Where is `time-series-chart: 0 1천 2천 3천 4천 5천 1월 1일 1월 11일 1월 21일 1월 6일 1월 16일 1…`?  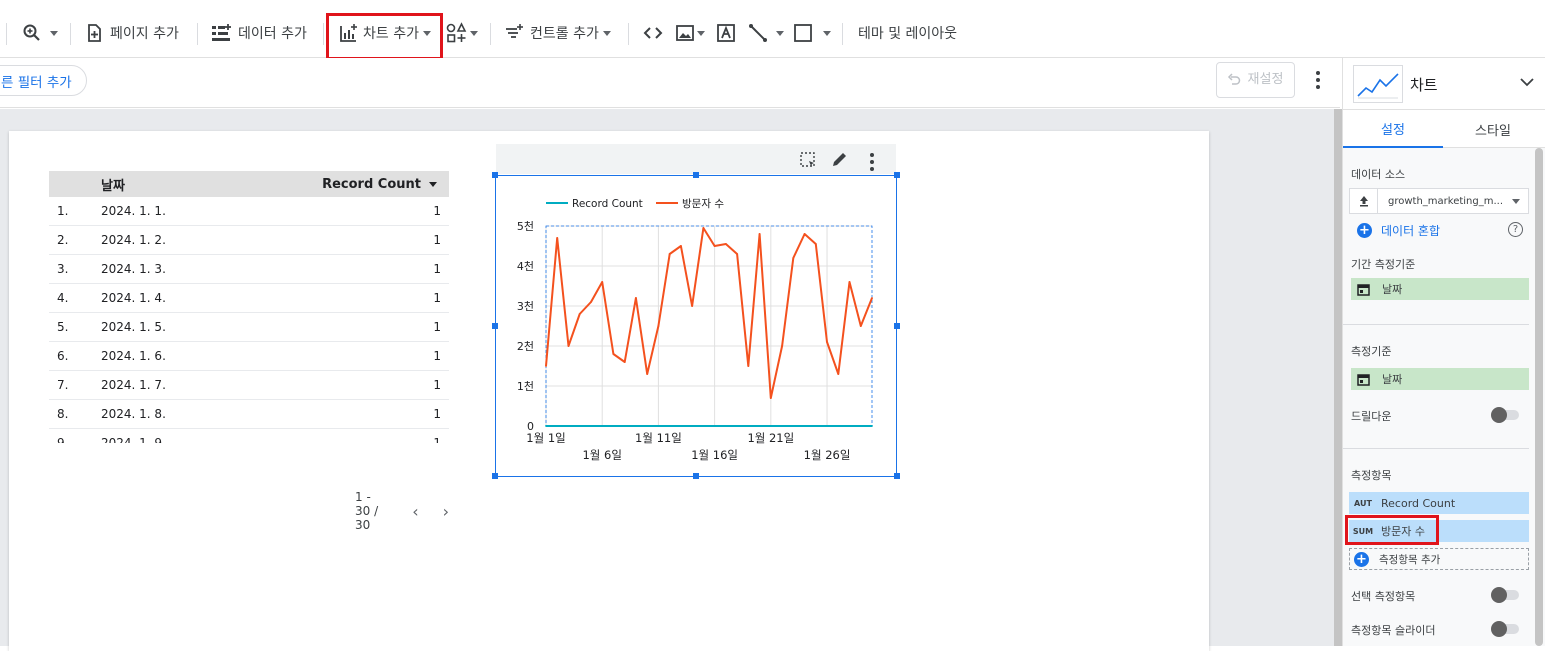 time-series-chart: 0 1천 2천 3천 4천 5천 1월 1일 1월 11일 1월 21일 1월 6일 1월 16일 1… is located at coordinates (696, 325).